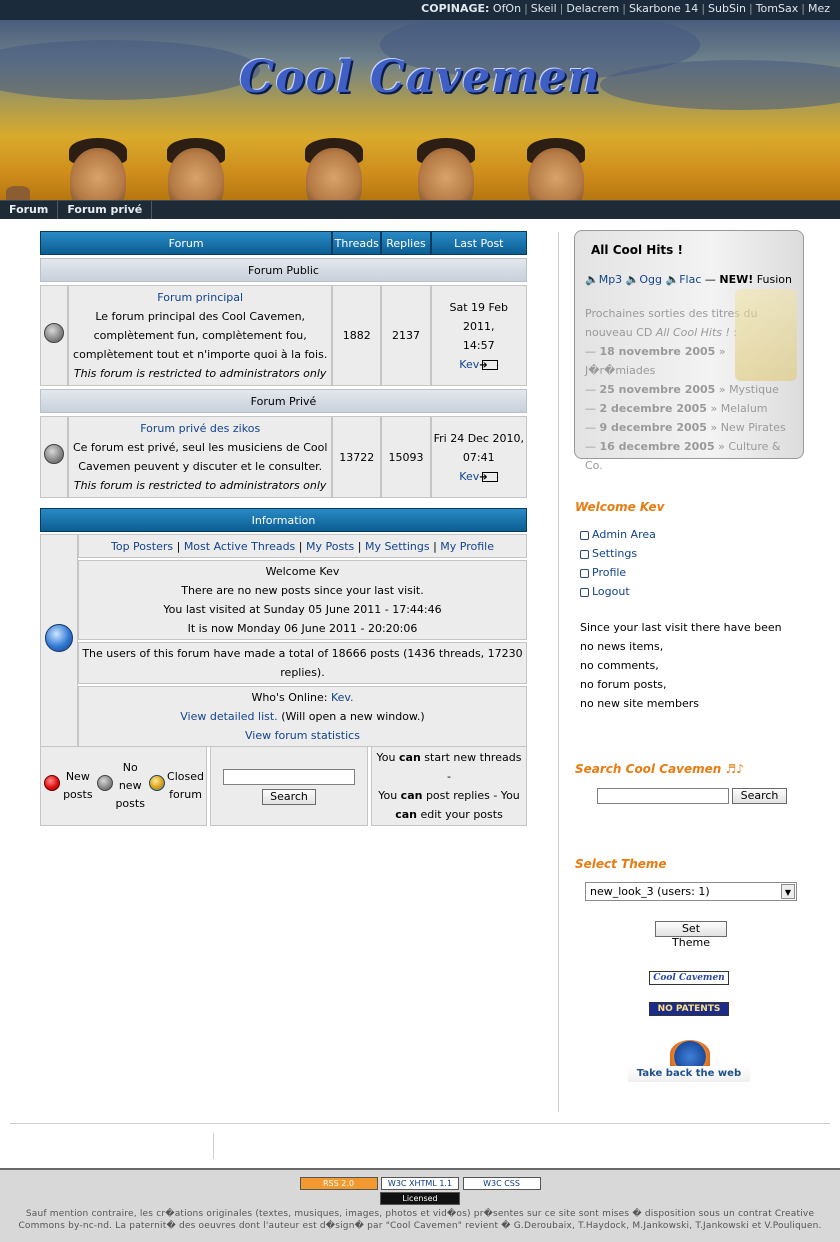 The height and width of the screenshot is (1242, 840). I want to click on since-text: Since your last visit there have been, so click(681, 627).